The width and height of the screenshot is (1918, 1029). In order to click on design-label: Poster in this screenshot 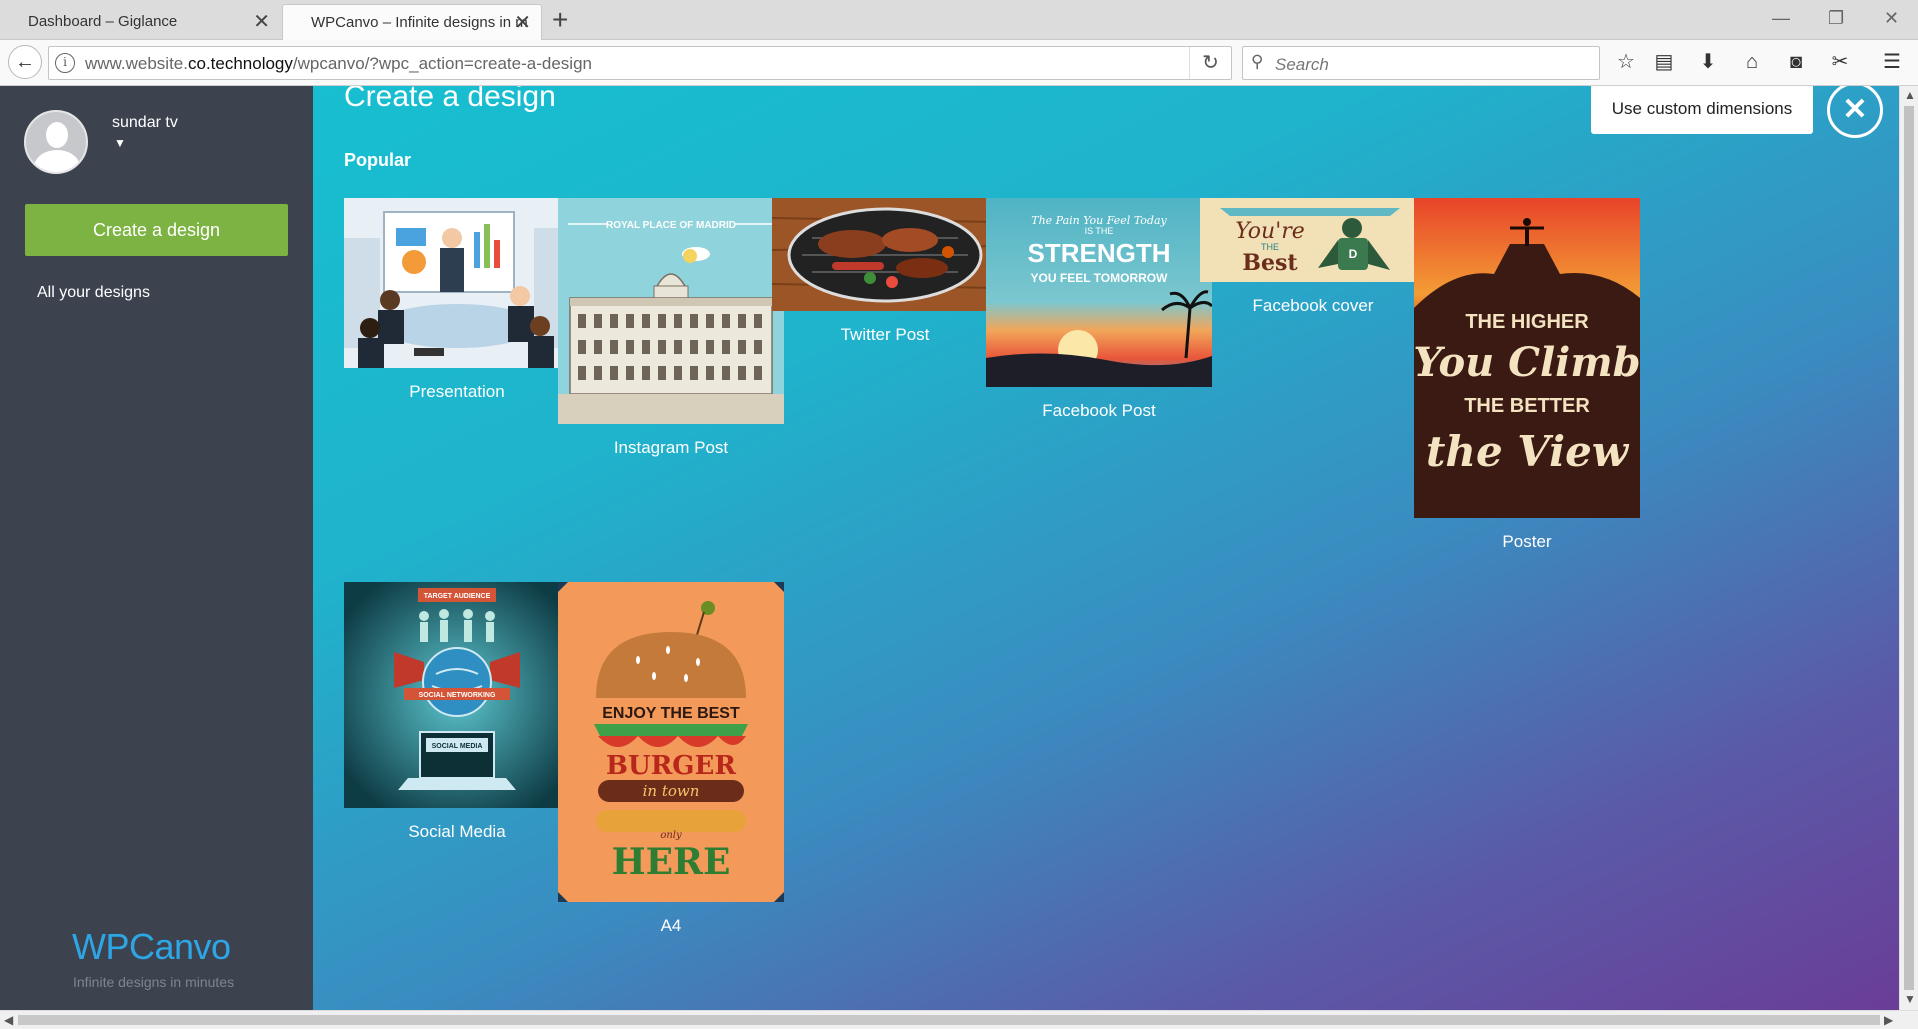, I will do `click(1527, 541)`.